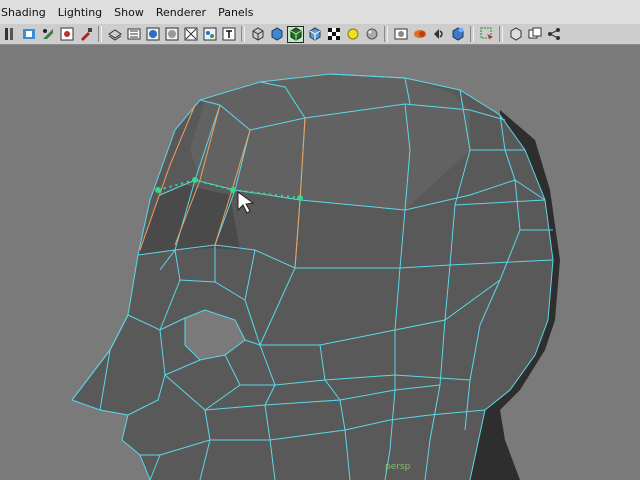  What do you see at coordinates (314, 34) in the screenshot?
I see `textured-cube-icon` at bounding box center [314, 34].